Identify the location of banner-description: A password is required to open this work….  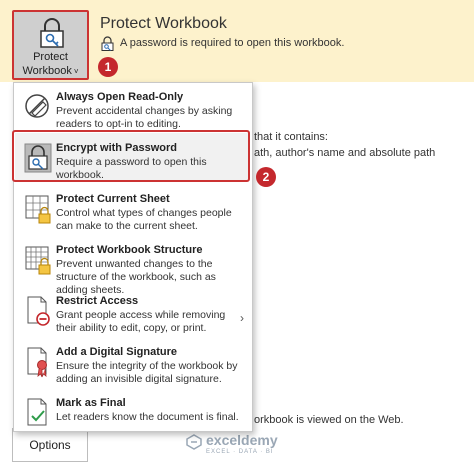
(232, 43).